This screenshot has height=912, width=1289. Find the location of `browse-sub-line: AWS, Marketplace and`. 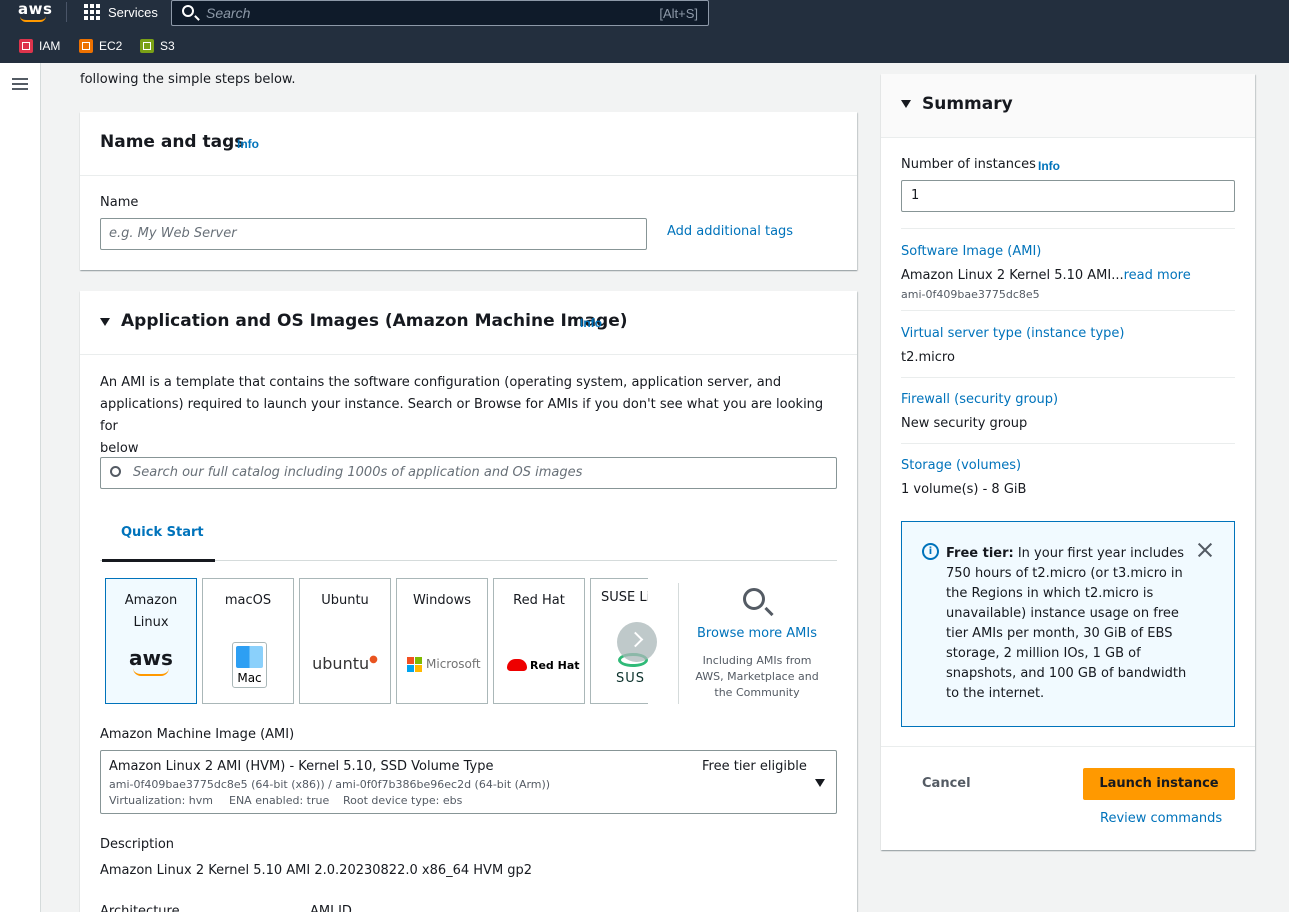

browse-sub-line: AWS, Marketplace and is located at coordinates (757, 676).